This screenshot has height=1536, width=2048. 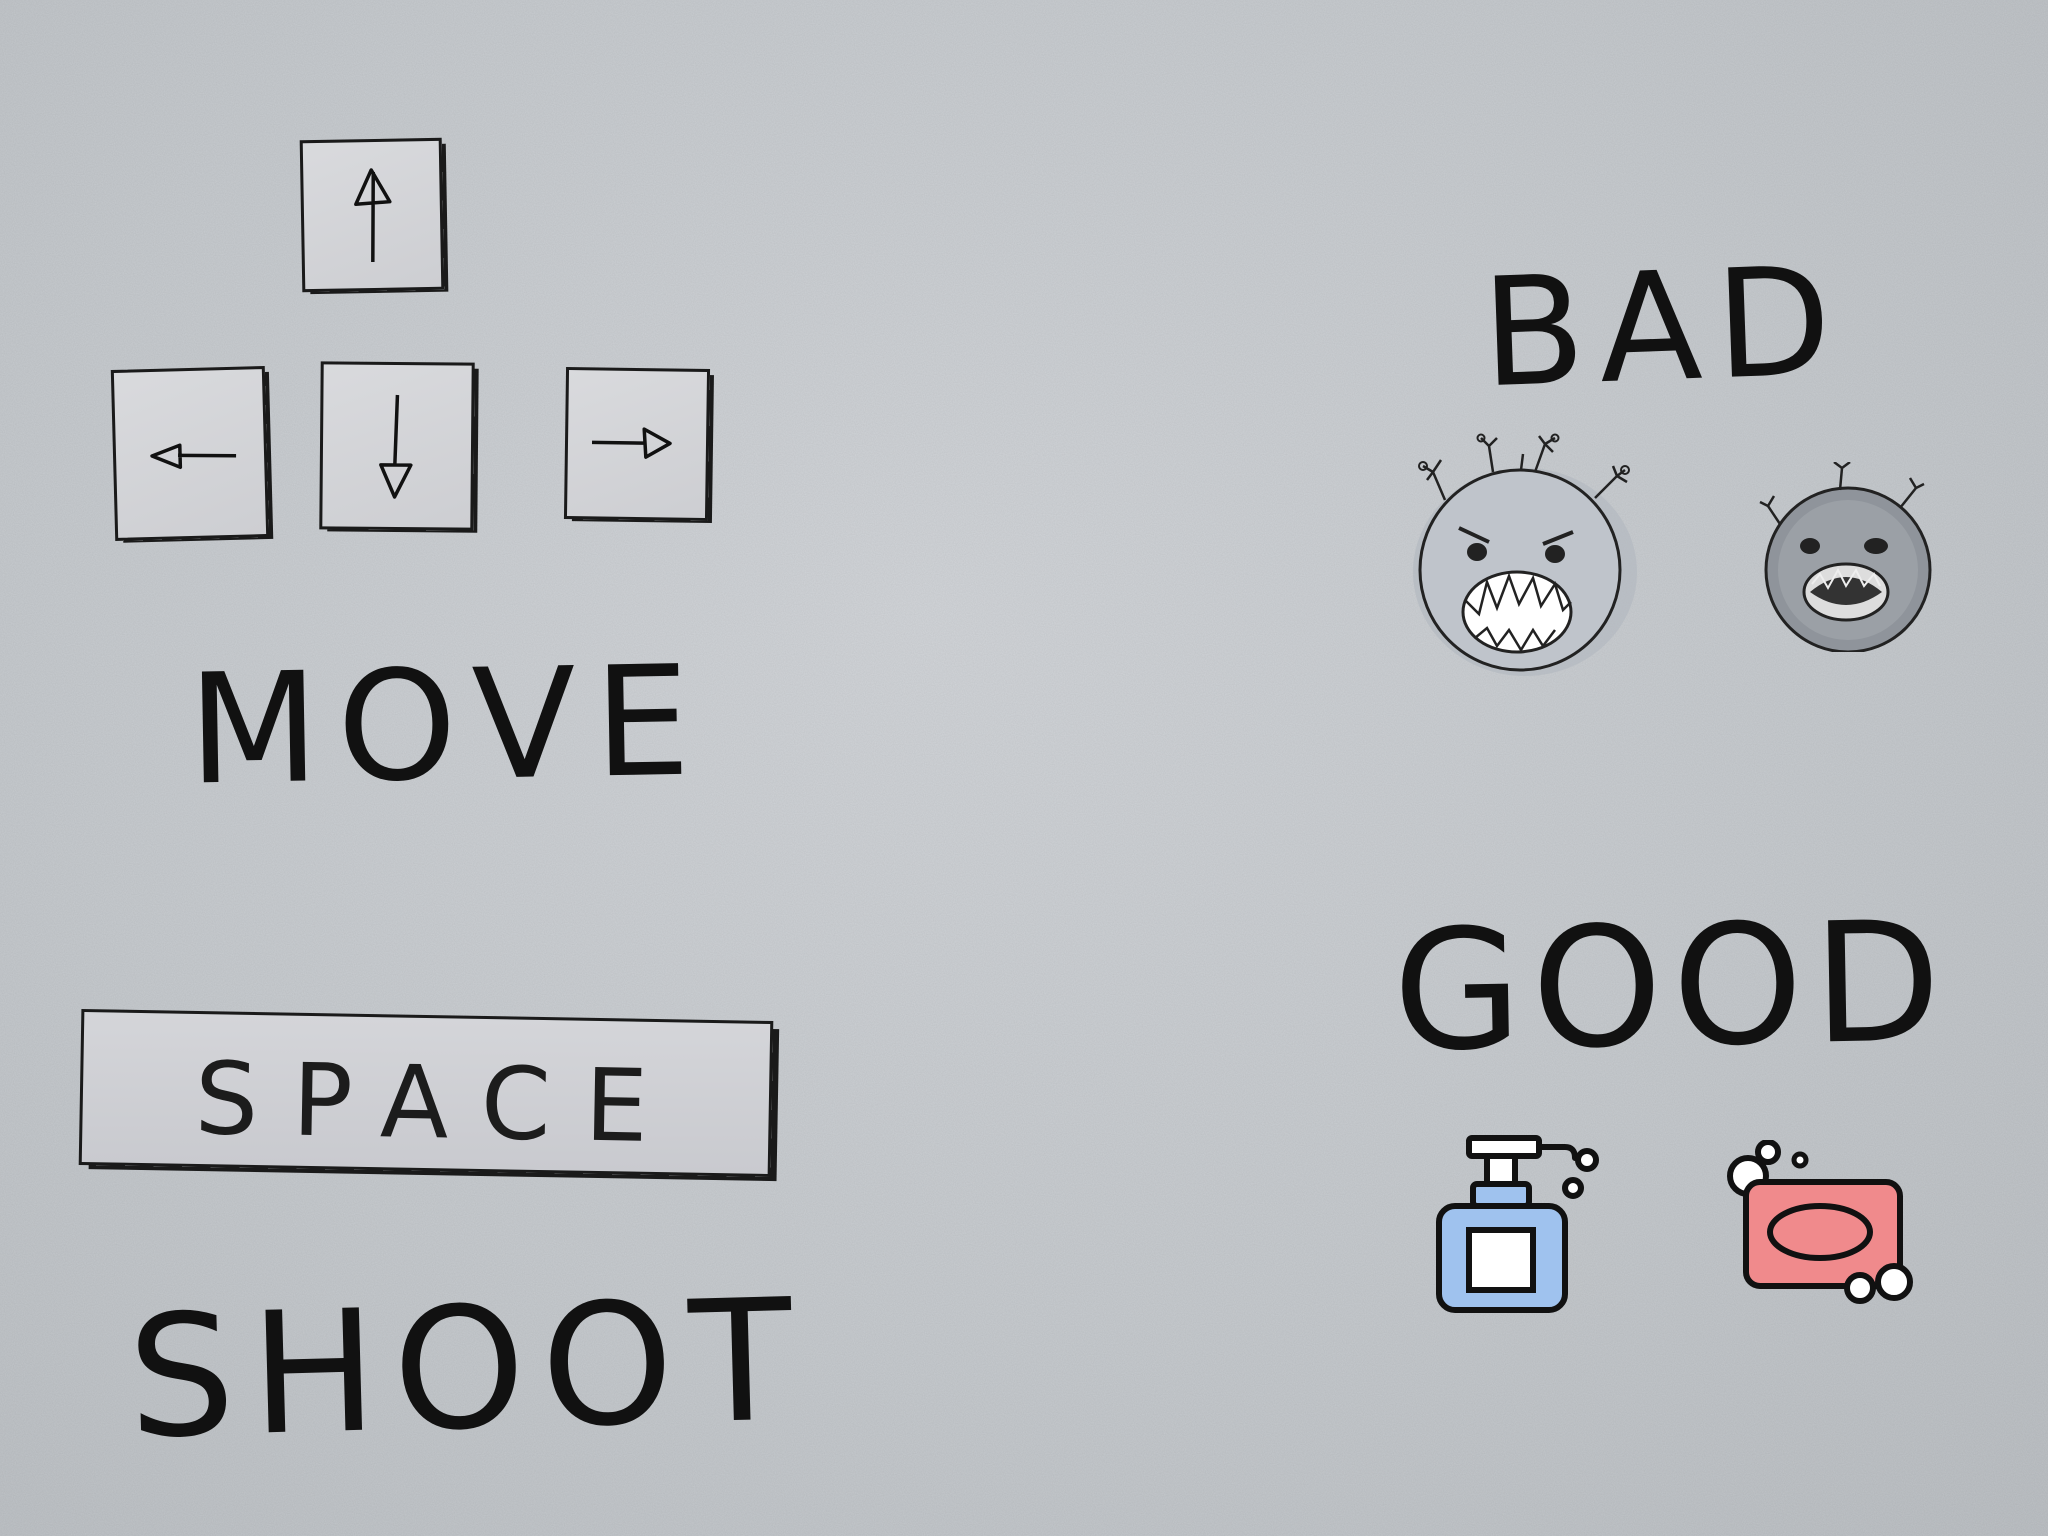 What do you see at coordinates (1672, 987) in the screenshot?
I see `good-label: GOOD` at bounding box center [1672, 987].